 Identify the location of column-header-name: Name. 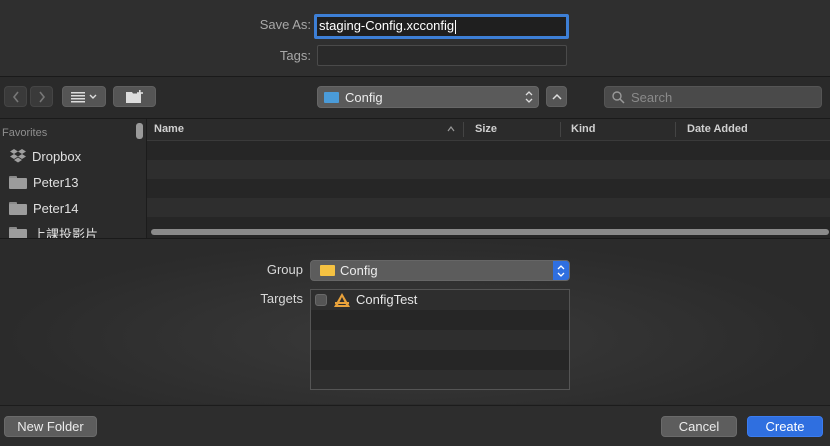
(169, 129).